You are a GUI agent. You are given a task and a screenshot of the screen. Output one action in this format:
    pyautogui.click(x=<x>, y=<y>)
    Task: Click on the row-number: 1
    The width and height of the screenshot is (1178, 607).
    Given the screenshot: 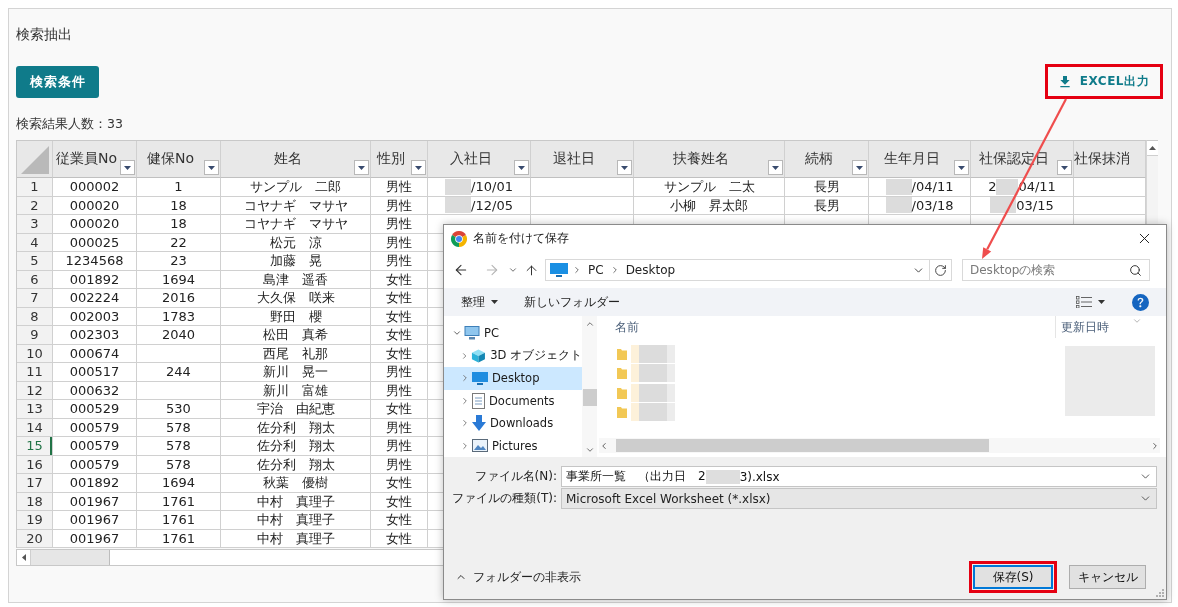 What is the action you would take?
    pyautogui.click(x=35, y=187)
    